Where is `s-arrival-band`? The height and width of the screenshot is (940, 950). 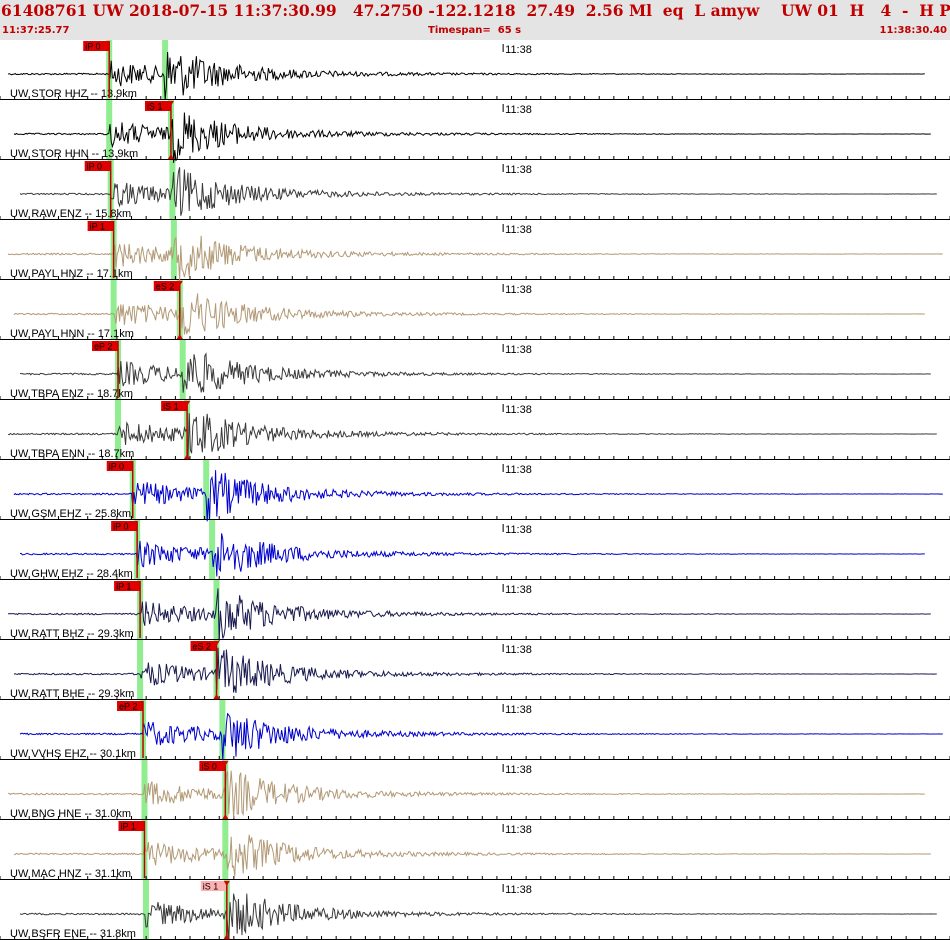 s-arrival-band is located at coordinates (196, 490).